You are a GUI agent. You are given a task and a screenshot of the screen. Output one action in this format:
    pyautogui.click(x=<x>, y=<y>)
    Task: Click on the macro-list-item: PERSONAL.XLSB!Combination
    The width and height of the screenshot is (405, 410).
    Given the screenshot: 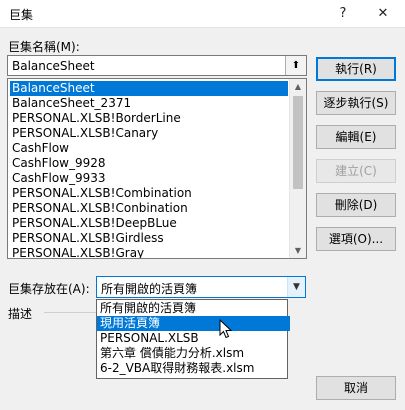 What is the action you would take?
    pyautogui.click(x=149, y=193)
    